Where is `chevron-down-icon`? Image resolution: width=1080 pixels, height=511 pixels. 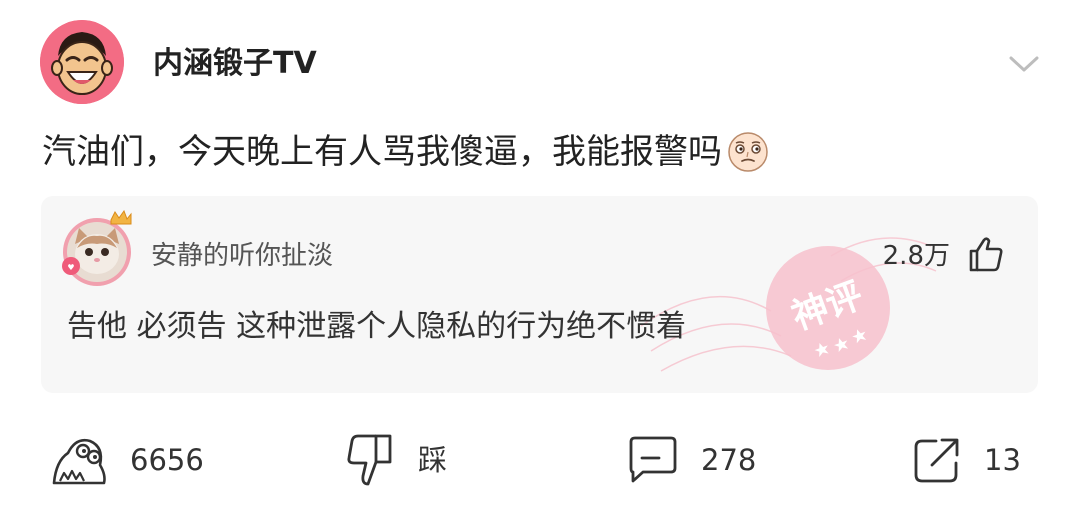 chevron-down-icon is located at coordinates (1024, 63).